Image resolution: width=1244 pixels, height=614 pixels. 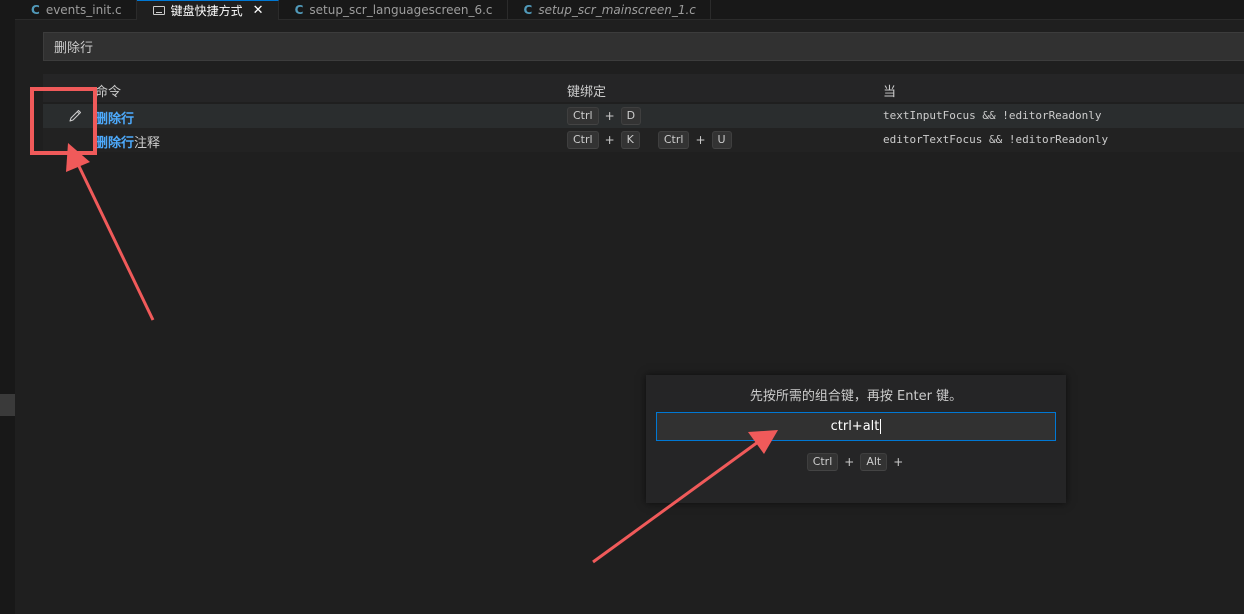 I want to click on when-cell: editorTextFocus && !editorReadonly, so click(x=996, y=139).